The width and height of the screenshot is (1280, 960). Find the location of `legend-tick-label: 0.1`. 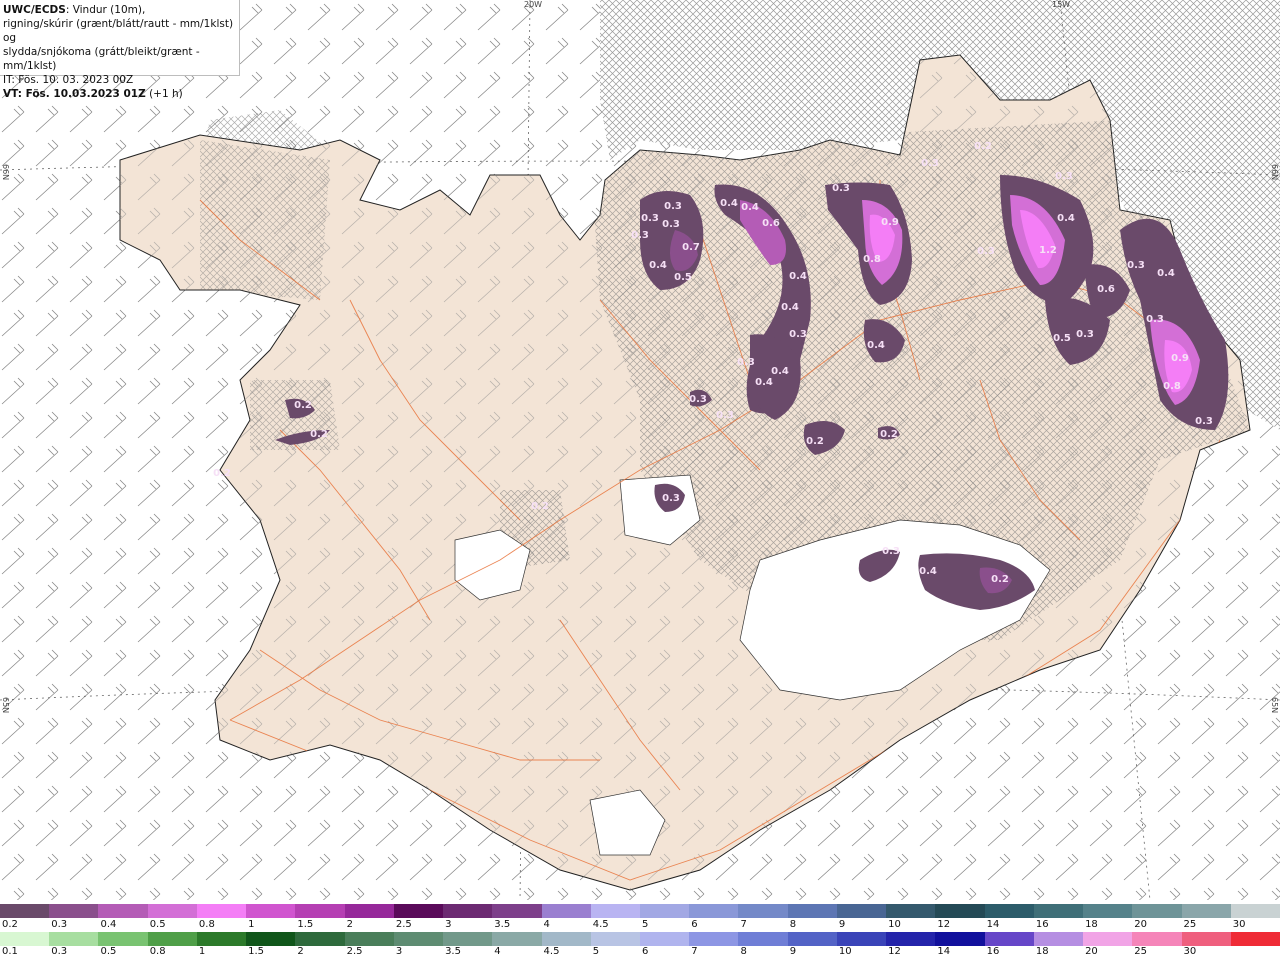

legend-tick-label: 0.1 is located at coordinates (10, 951).